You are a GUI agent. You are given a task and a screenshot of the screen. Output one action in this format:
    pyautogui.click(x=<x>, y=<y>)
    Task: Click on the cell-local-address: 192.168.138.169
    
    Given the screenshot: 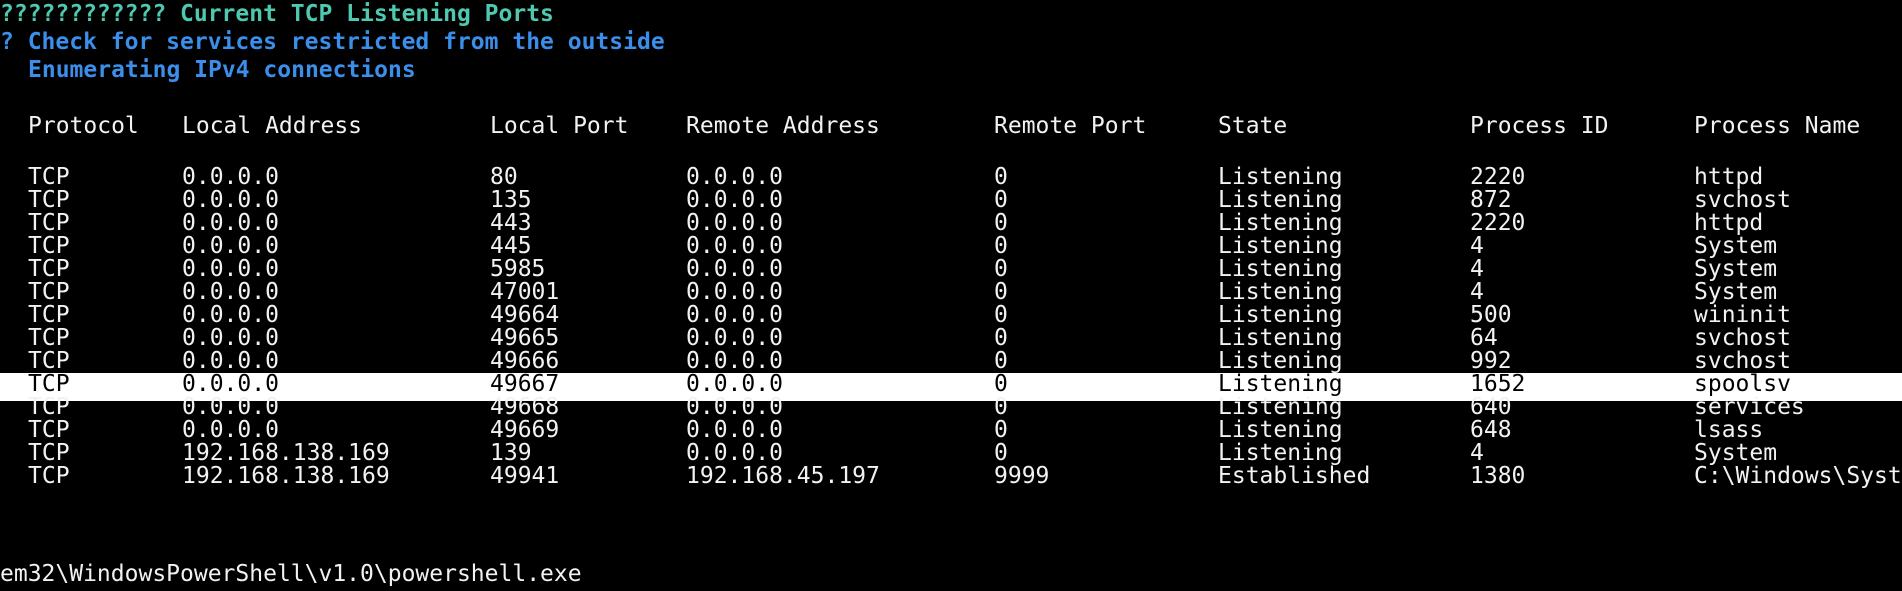 What is the action you would take?
    pyautogui.click(x=286, y=476)
    